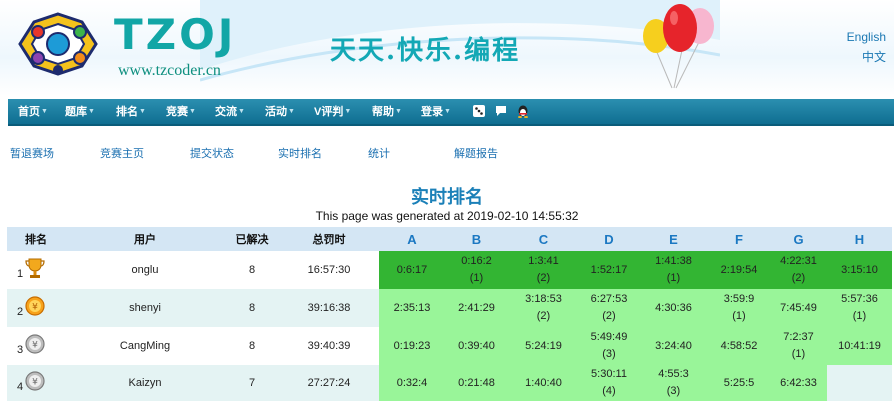 The width and height of the screenshot is (894, 403). I want to click on accepted-time: 2:41:29, so click(476, 307).